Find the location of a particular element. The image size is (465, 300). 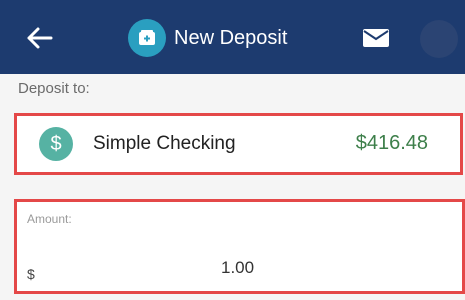

account-balance: $416.48 is located at coordinates (391, 143).